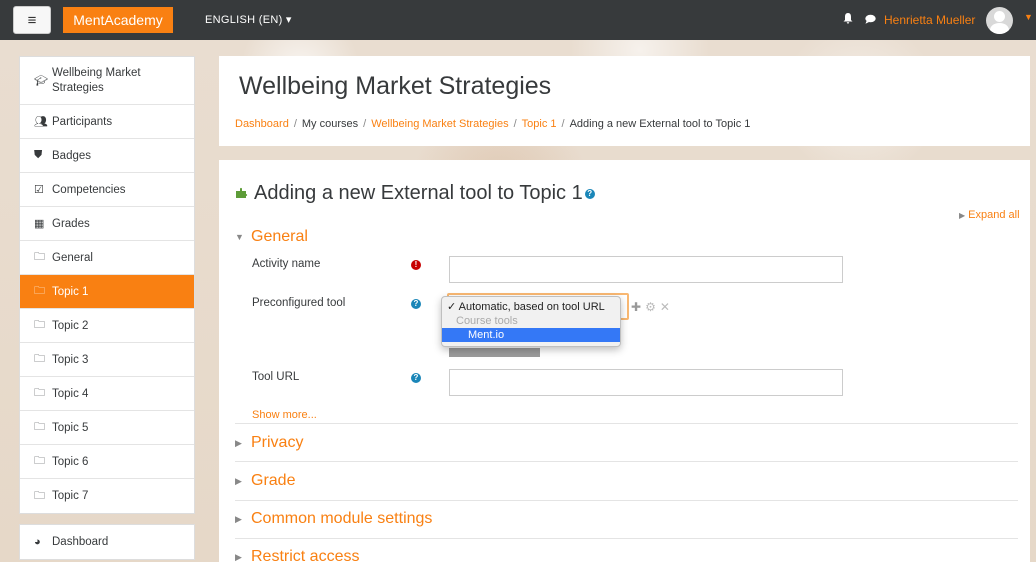  Describe the element at coordinates (276, 377) in the screenshot. I see `tool-url-label: Tool URL` at that location.